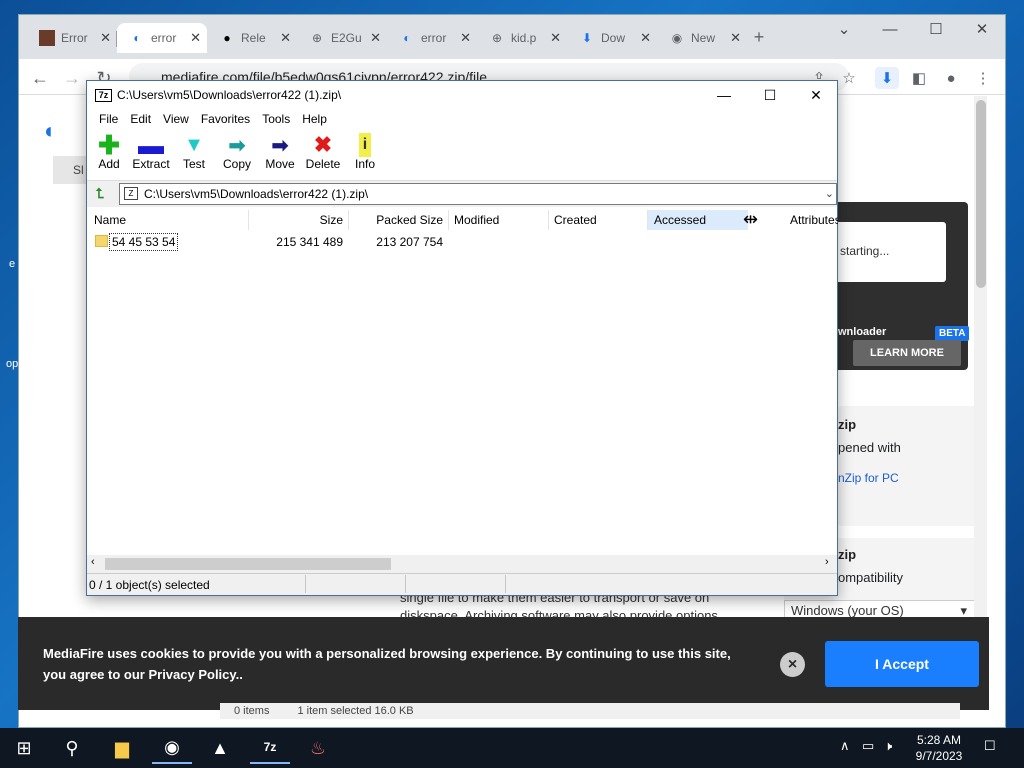 The width and height of the screenshot is (1024, 768). I want to click on tab-label: Error, so click(74, 38).